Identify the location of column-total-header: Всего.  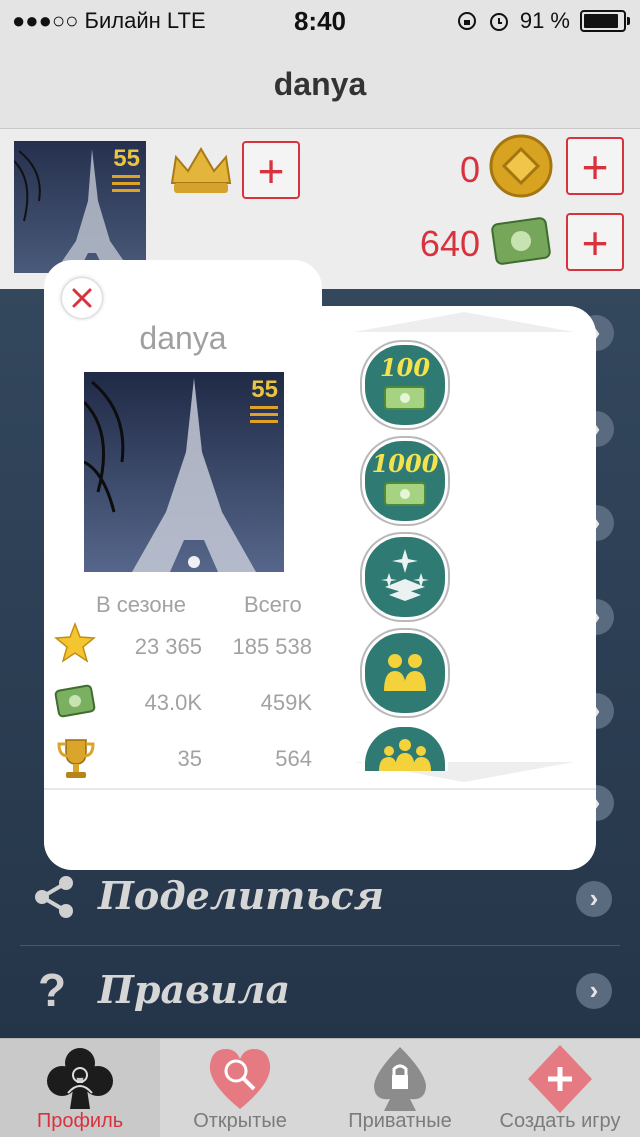
(273, 604).